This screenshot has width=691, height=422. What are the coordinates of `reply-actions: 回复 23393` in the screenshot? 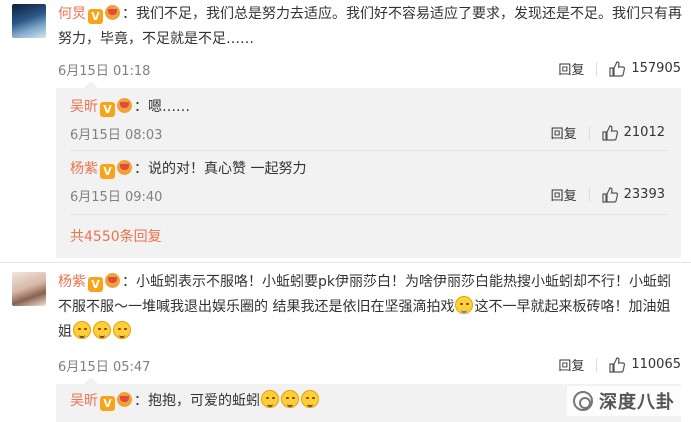 It's located at (608, 194).